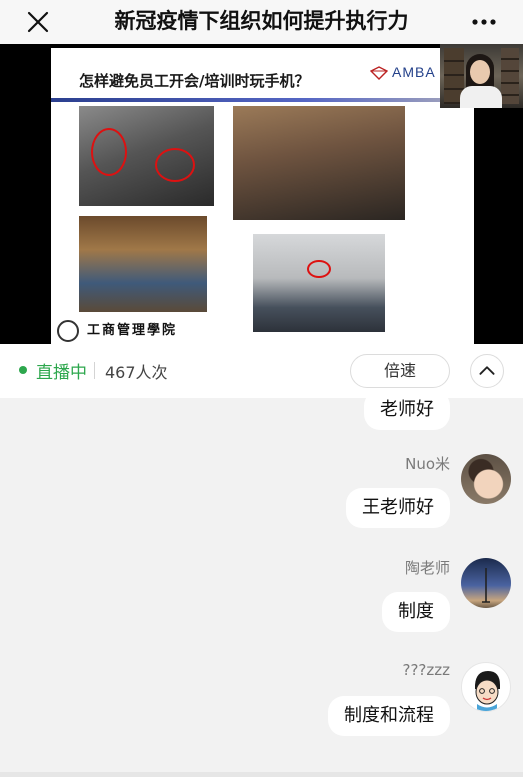 Image resolution: width=523 pixels, height=777 pixels. Describe the element at coordinates (427, 568) in the screenshot. I see `chat-user-name: 陶老师` at that location.